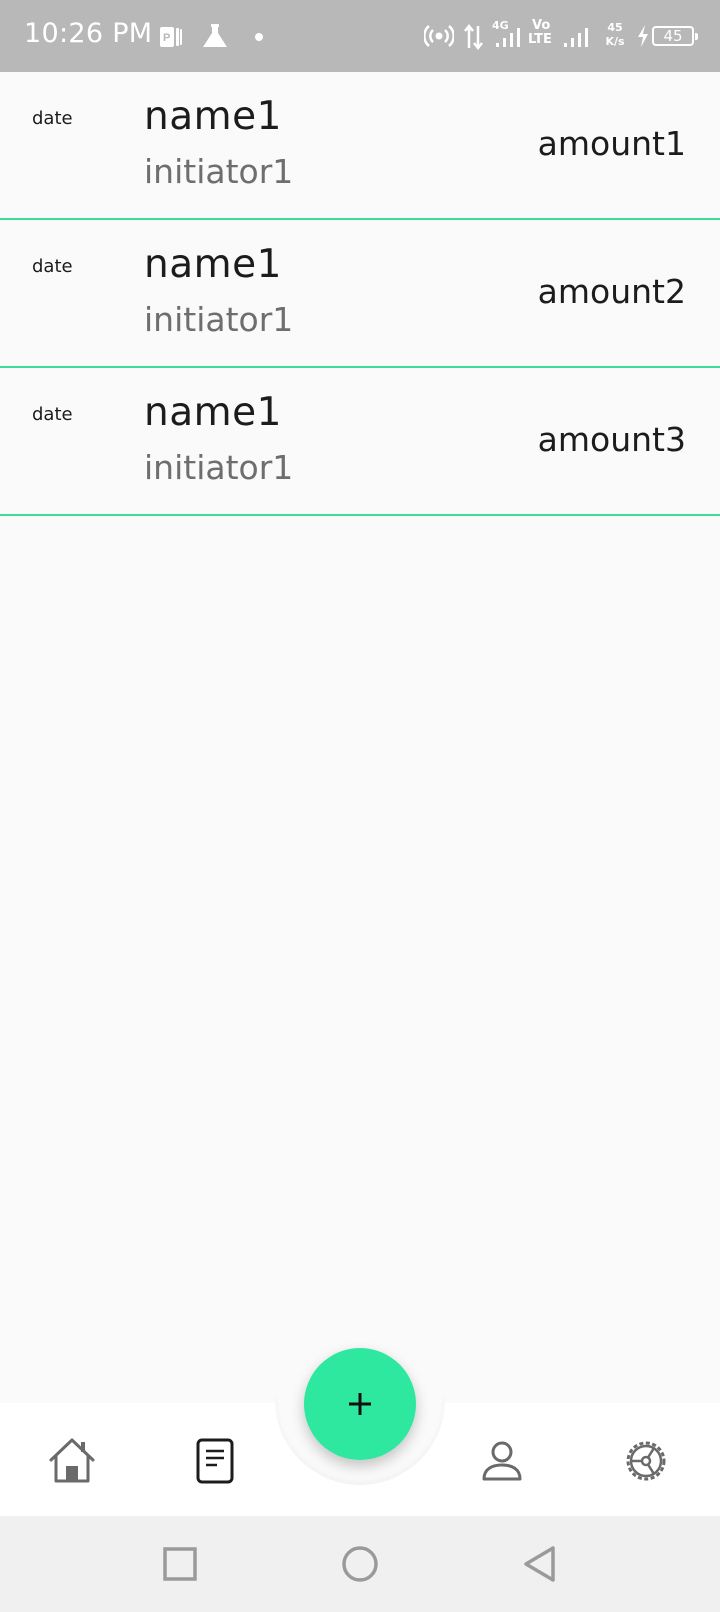  Describe the element at coordinates (259, 37) in the screenshot. I see `notification-dot-icon` at that location.